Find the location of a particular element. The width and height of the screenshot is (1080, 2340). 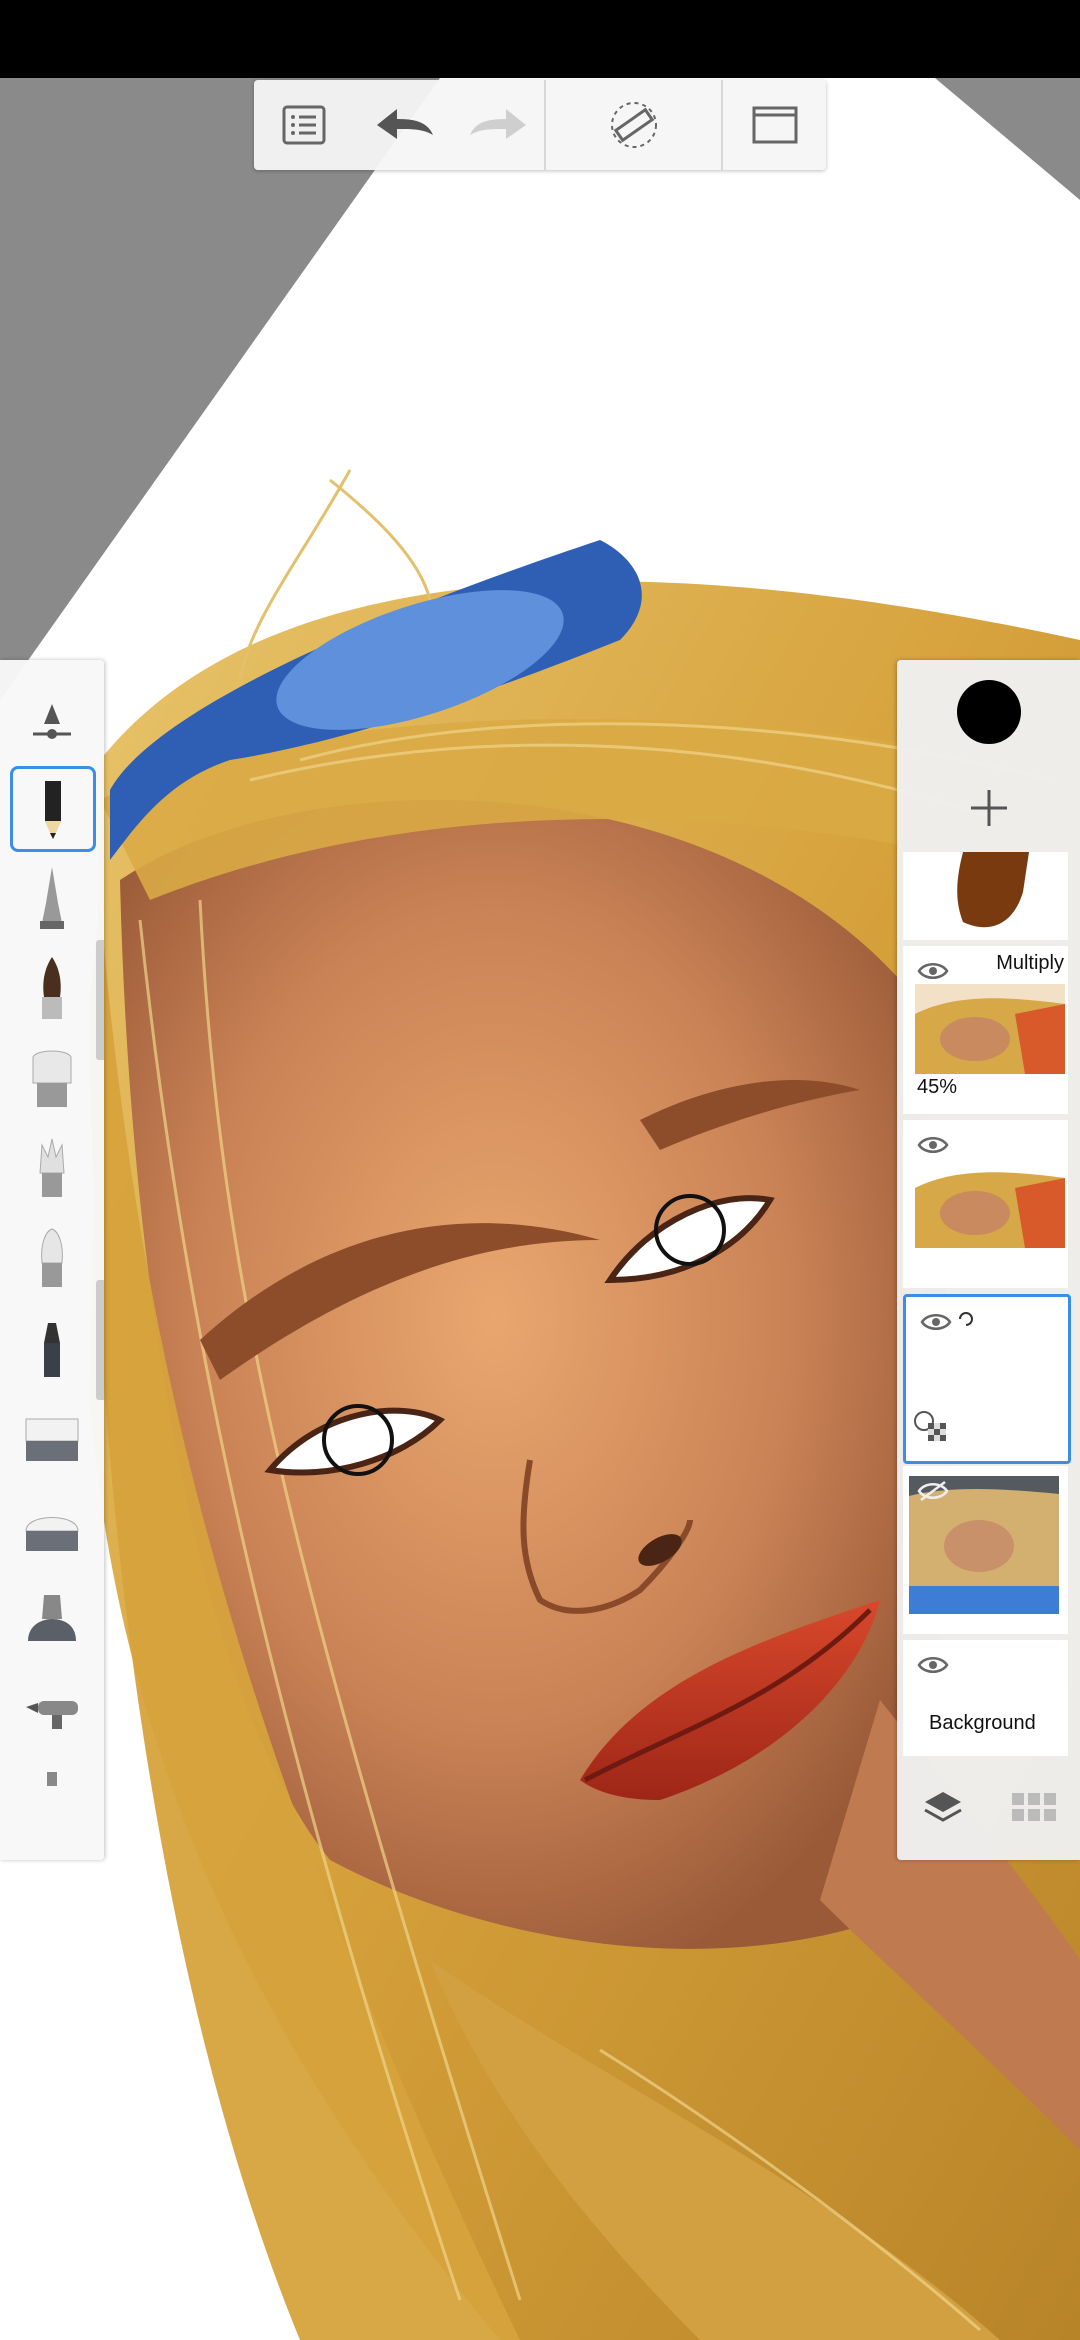

soft-brush-icon is located at coordinates (52, 1259).